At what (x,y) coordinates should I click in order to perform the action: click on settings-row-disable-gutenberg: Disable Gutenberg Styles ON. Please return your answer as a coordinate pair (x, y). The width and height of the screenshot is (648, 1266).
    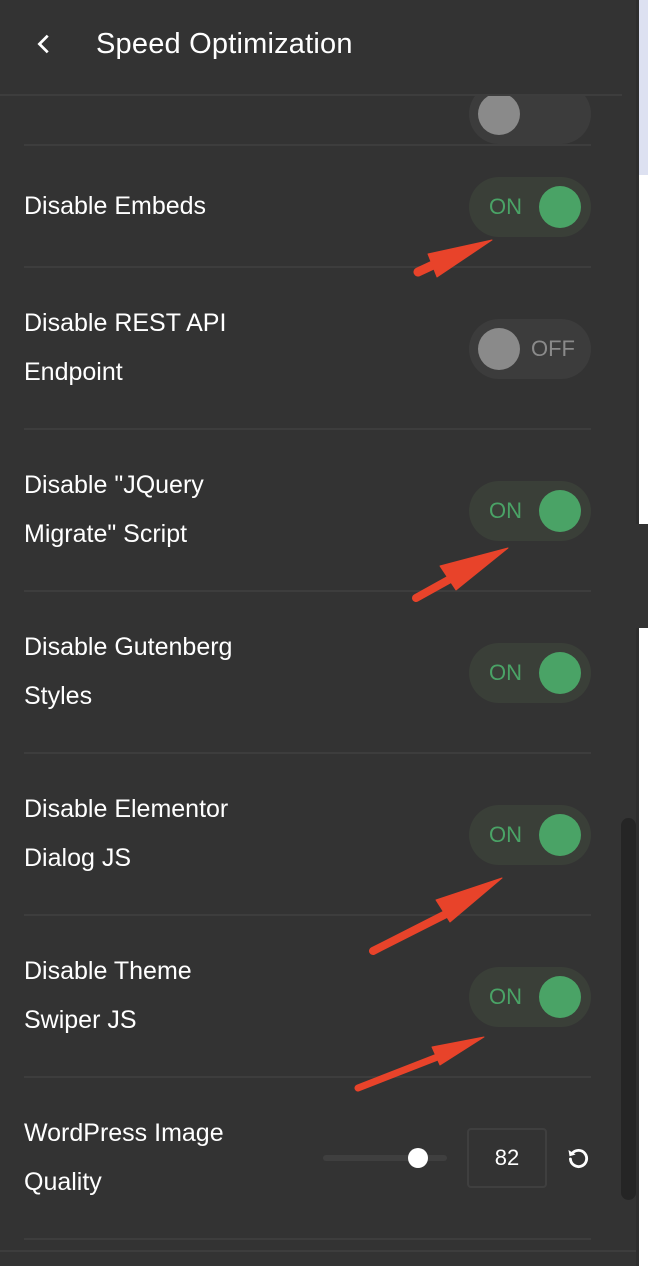
    Looking at the image, I should click on (307, 673).